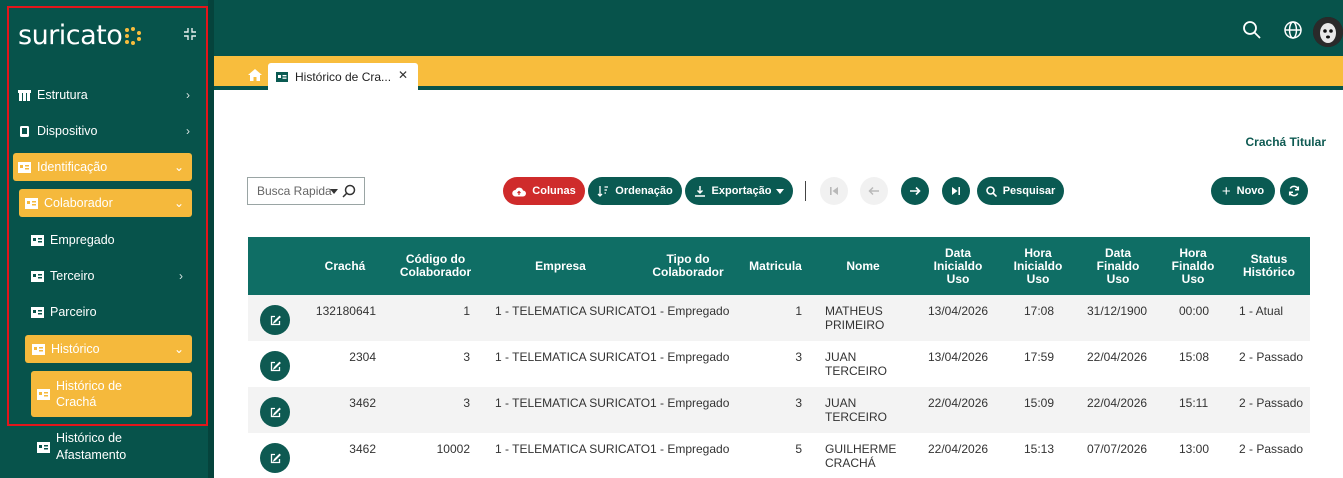 The image size is (1343, 478). Describe the element at coordinates (111, 240) in the screenshot. I see `sidebar-item-empregado: Empregado` at that location.